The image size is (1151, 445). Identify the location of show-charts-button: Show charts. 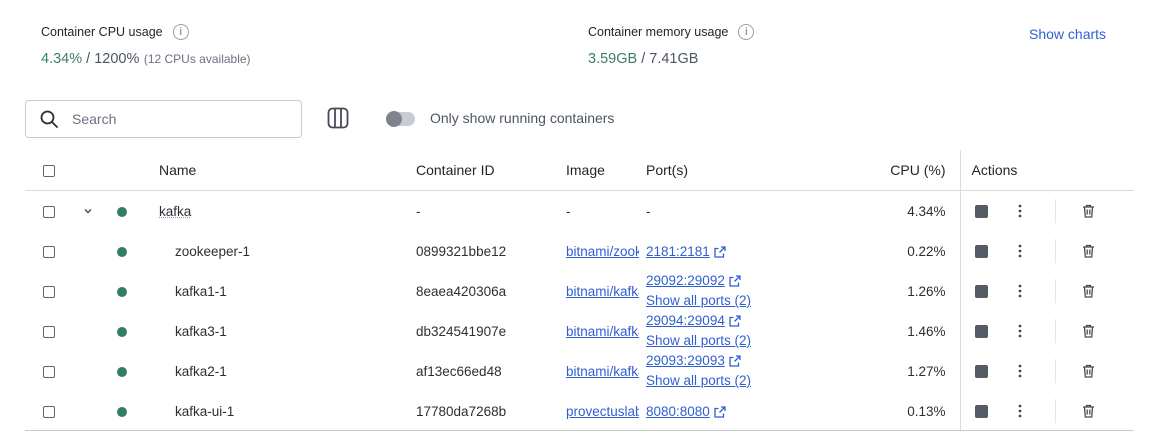
(1067, 34).